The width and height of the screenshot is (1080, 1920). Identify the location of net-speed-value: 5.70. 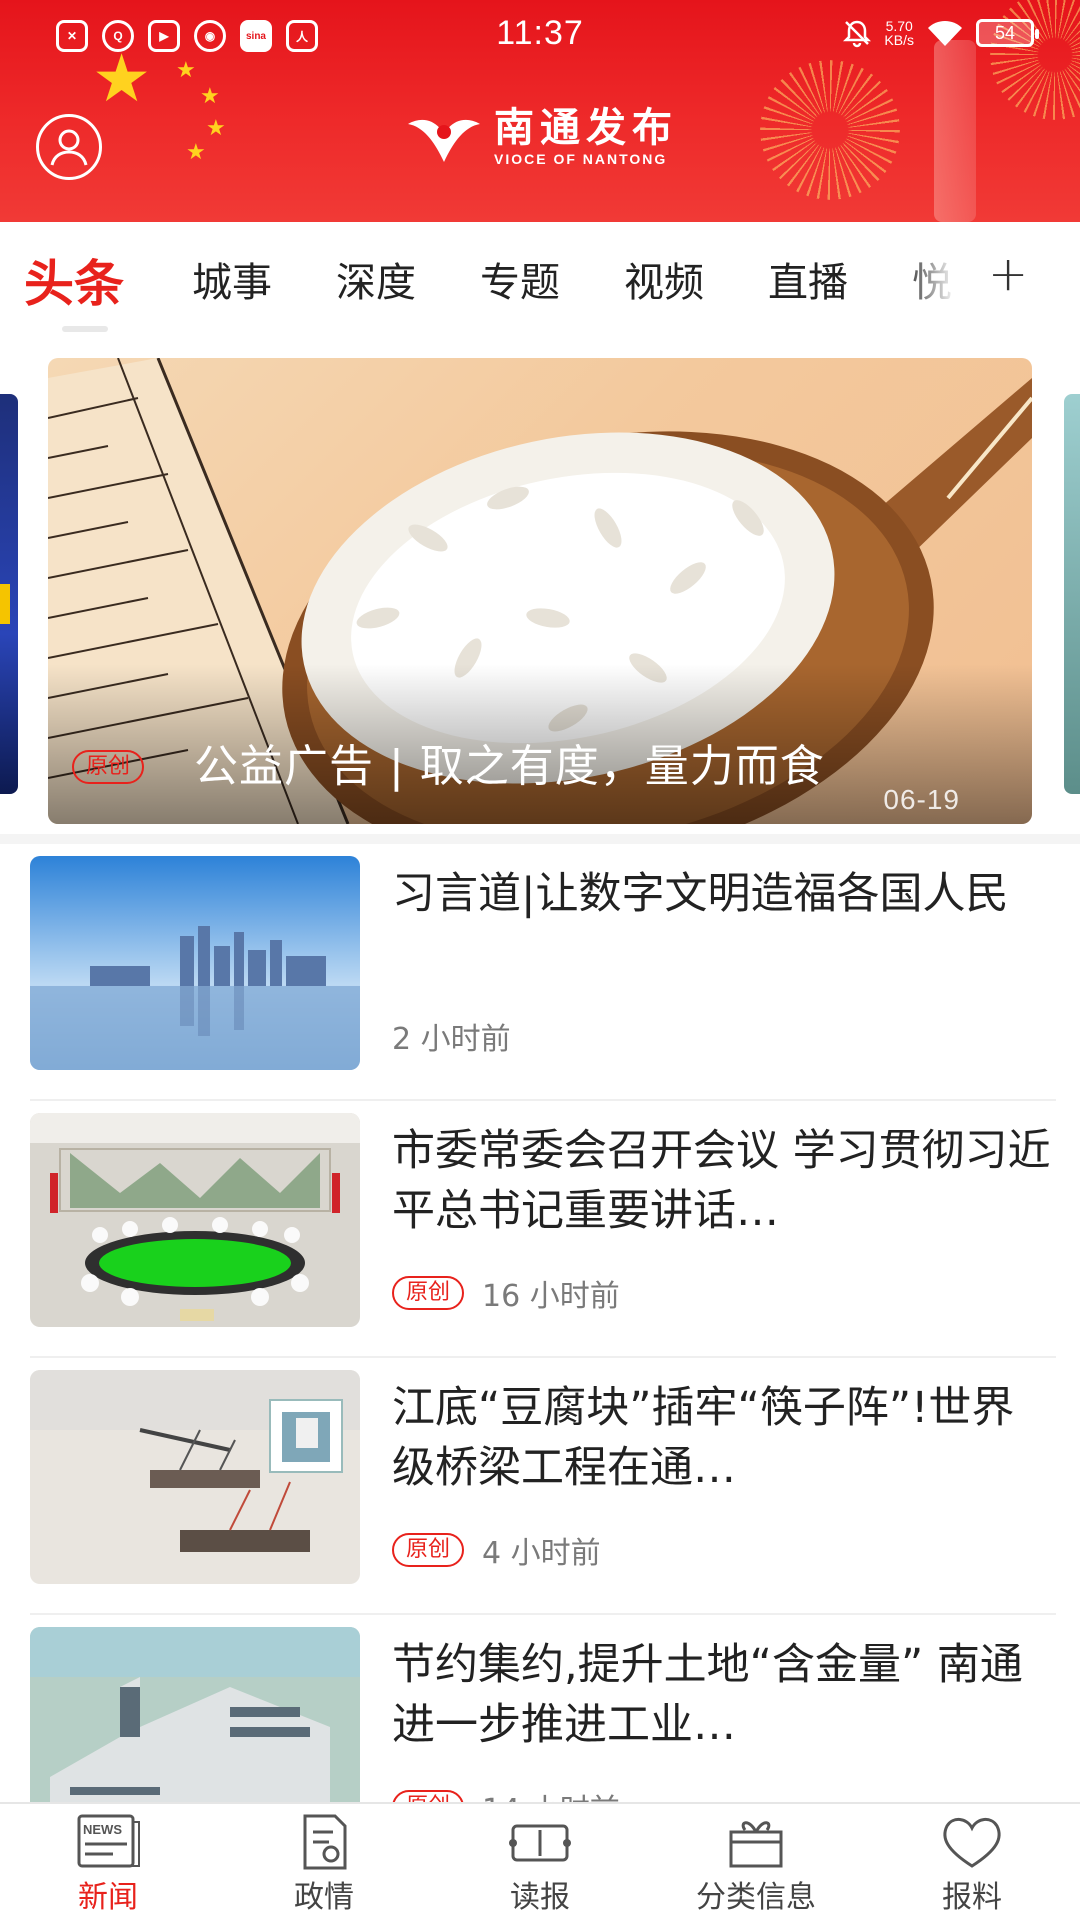
(899, 26).